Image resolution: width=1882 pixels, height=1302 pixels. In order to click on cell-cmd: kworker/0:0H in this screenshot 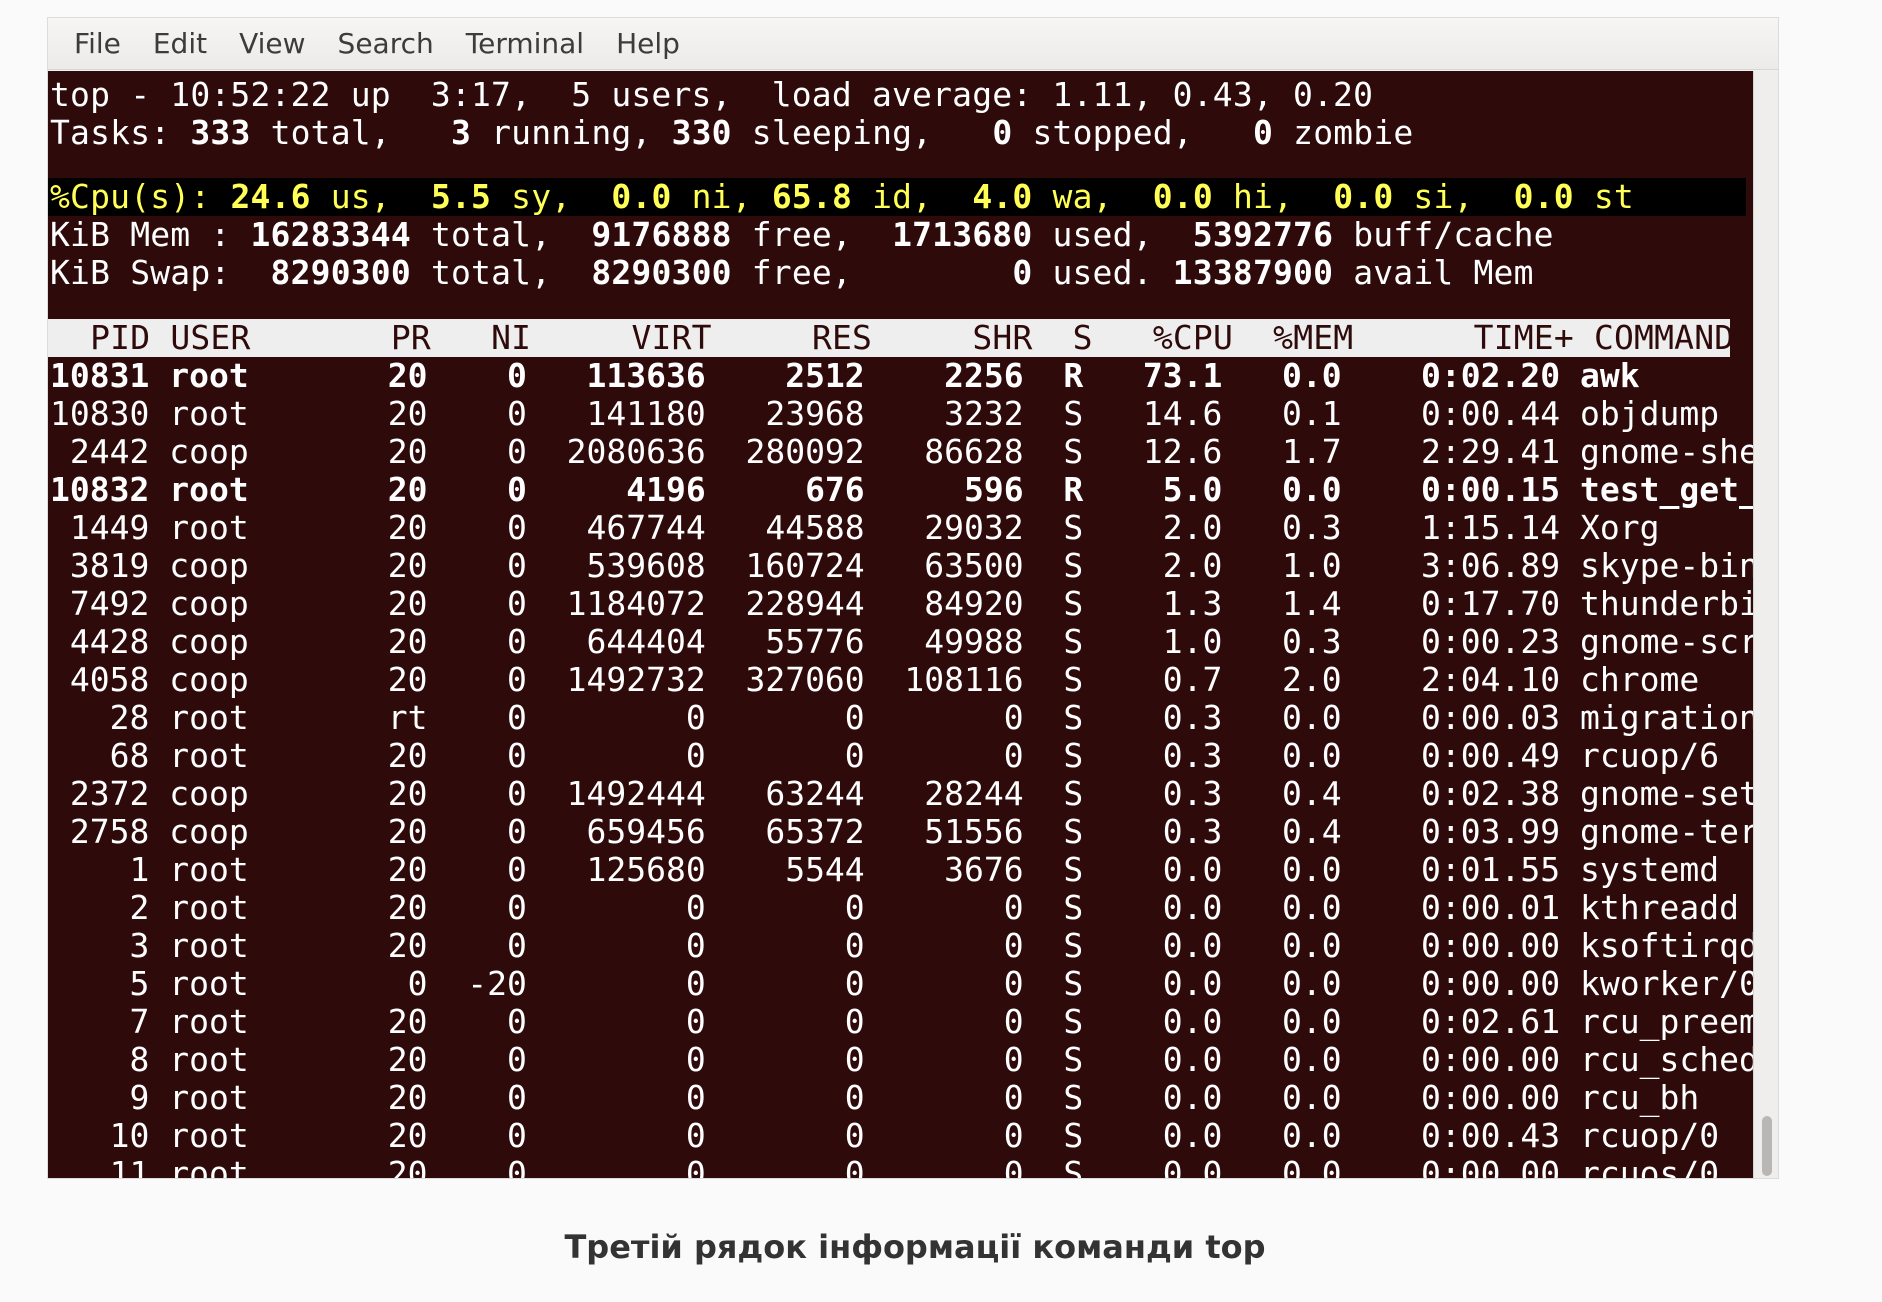, I will do `click(1666, 983)`.